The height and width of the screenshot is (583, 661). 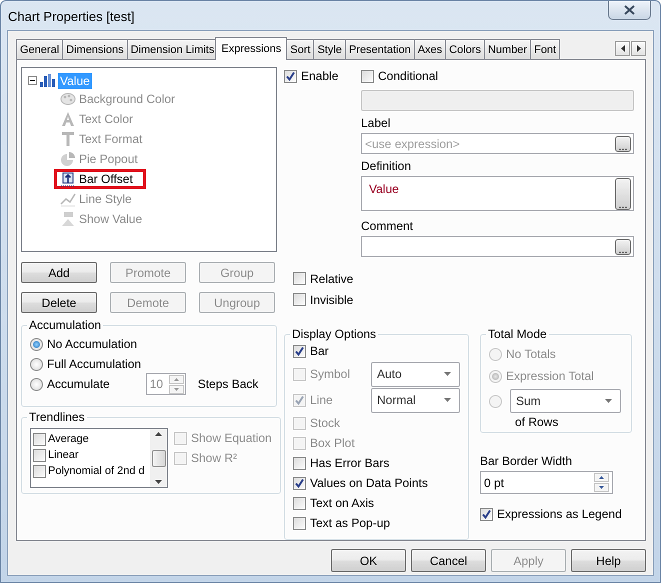 What do you see at coordinates (32, 80) in the screenshot?
I see `collapse-icon` at bounding box center [32, 80].